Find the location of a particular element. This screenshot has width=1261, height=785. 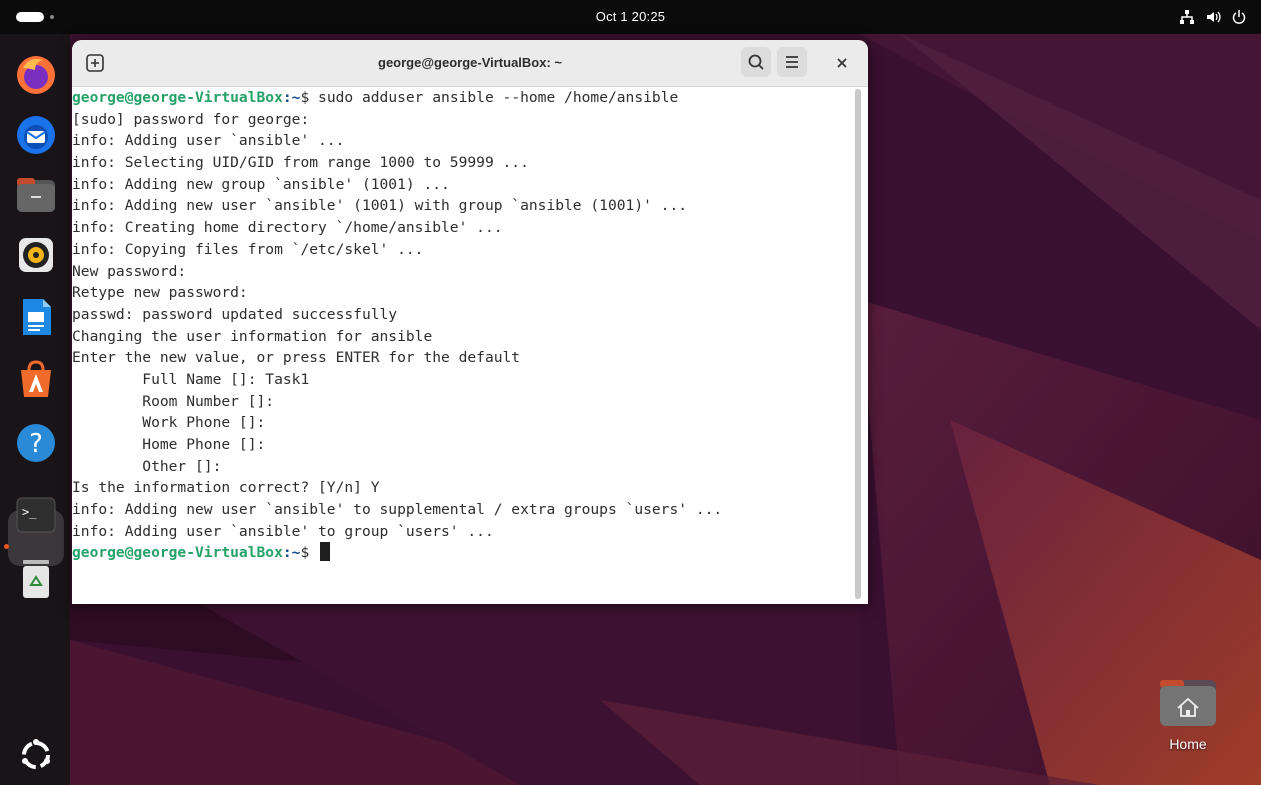

clock: Oct 1 20:25 is located at coordinates (630, 17).